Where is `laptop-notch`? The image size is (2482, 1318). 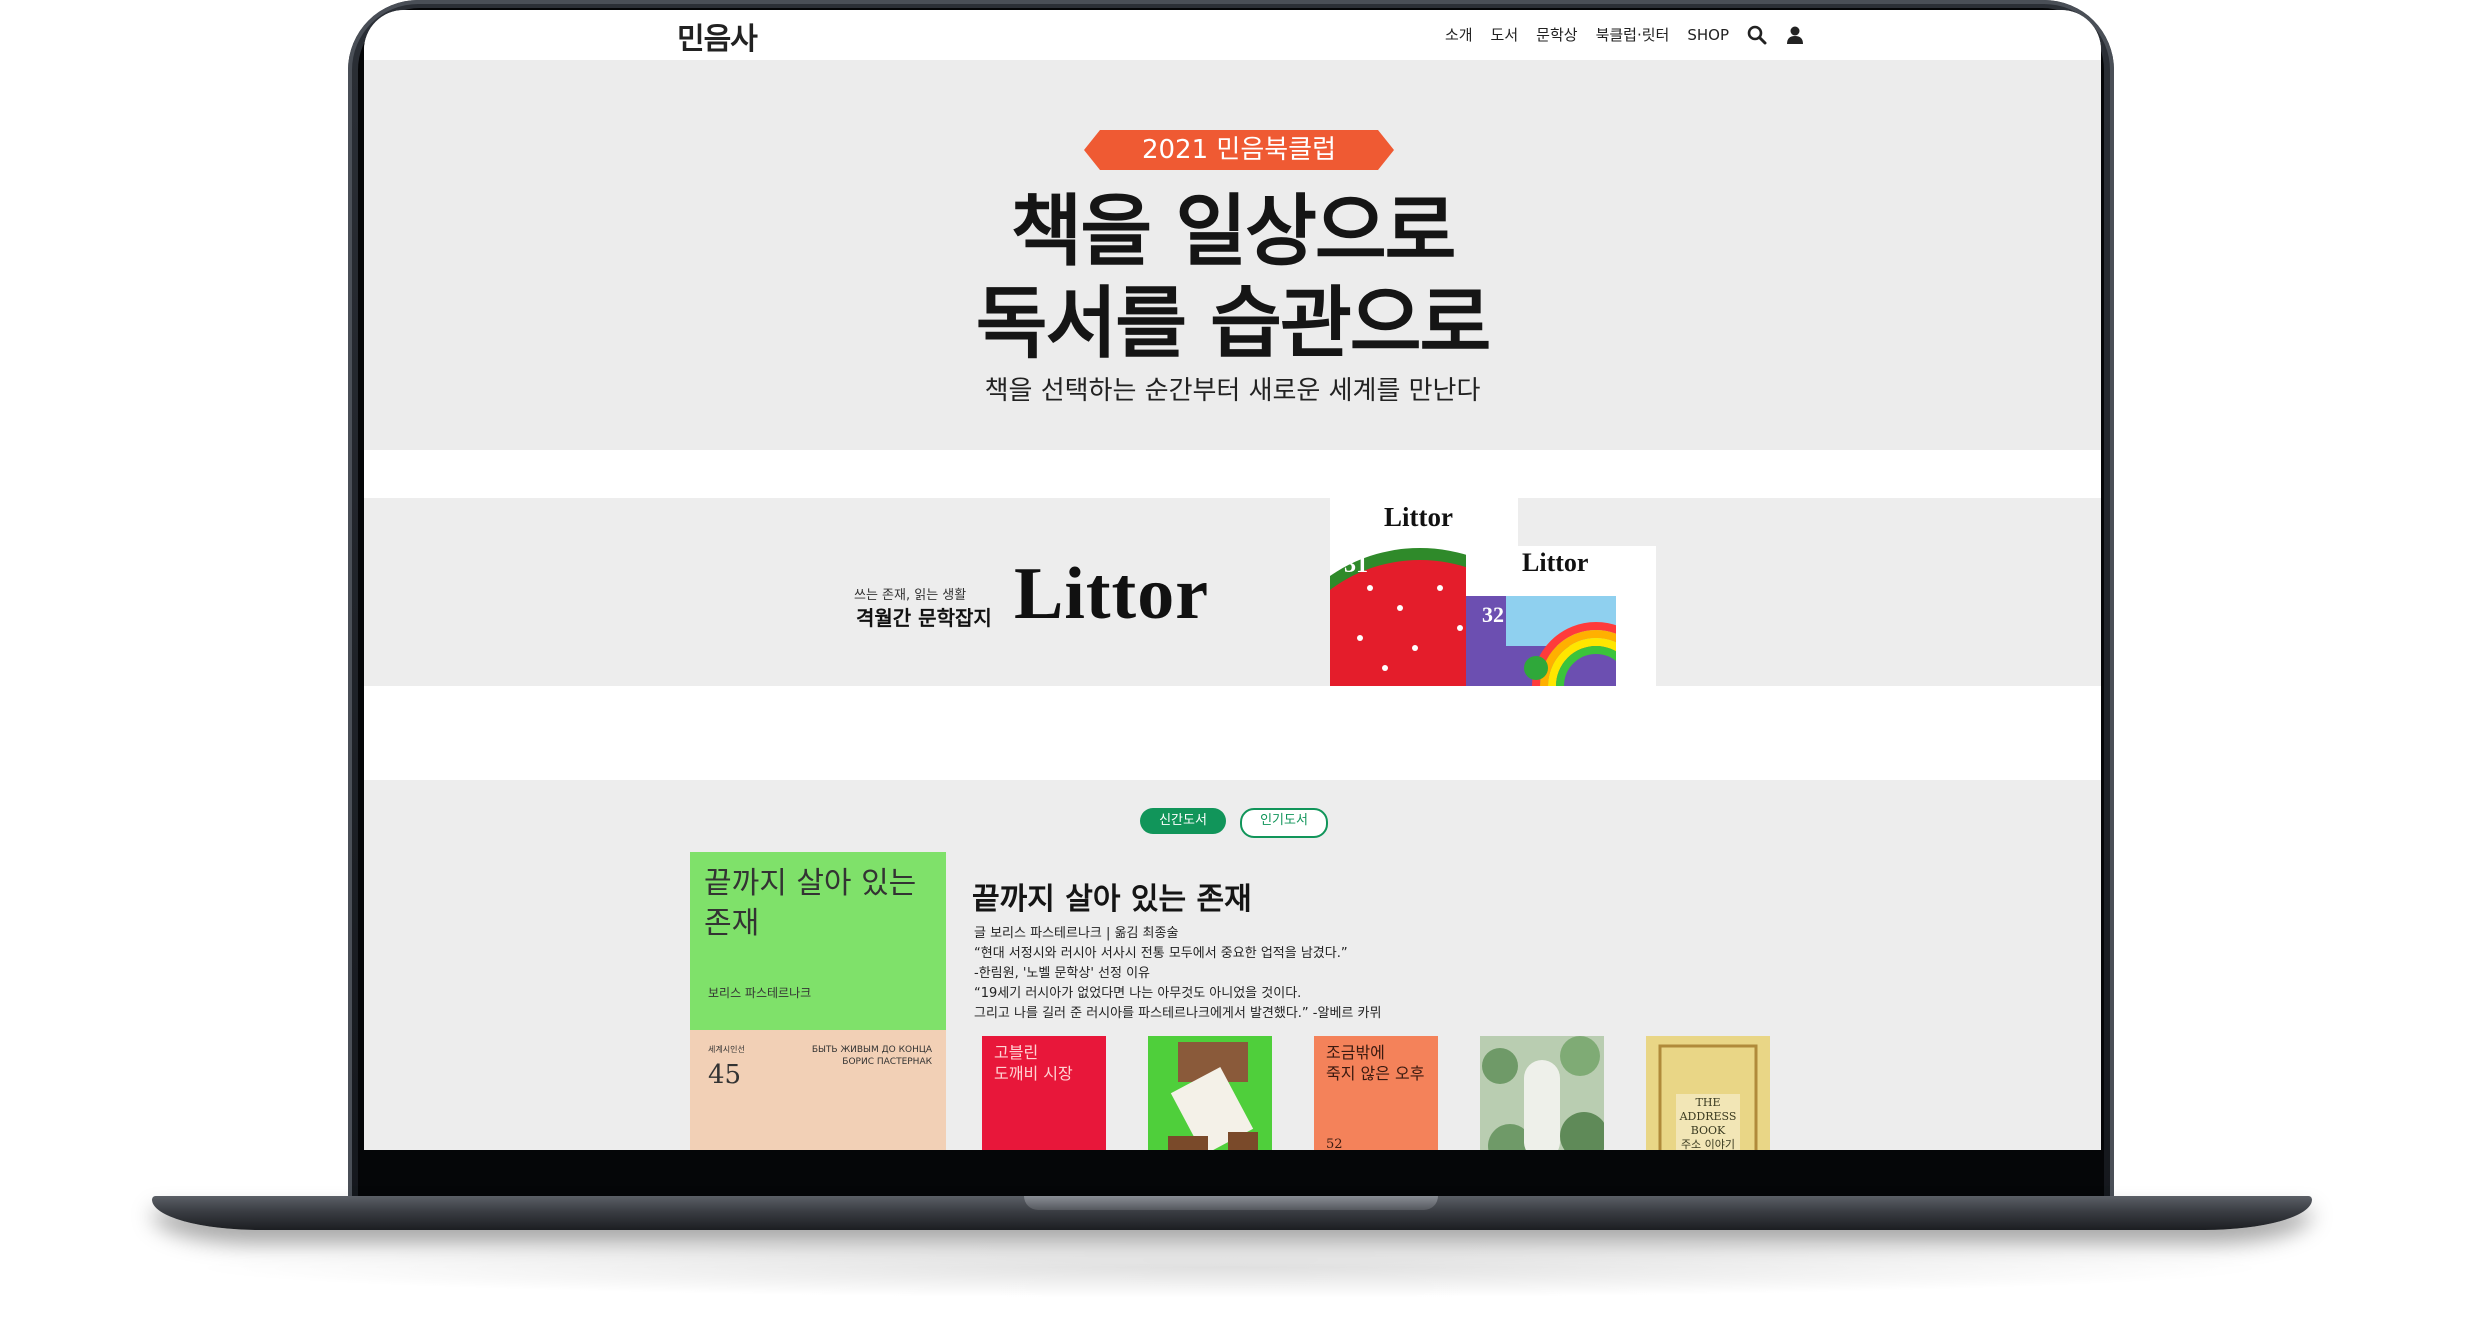 laptop-notch is located at coordinates (1231, 1203).